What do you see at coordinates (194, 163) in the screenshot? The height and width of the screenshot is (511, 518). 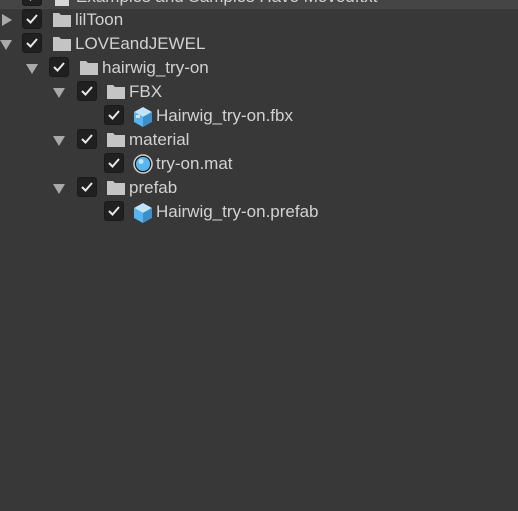 I see `tree-item-label: try-on.mat` at bounding box center [194, 163].